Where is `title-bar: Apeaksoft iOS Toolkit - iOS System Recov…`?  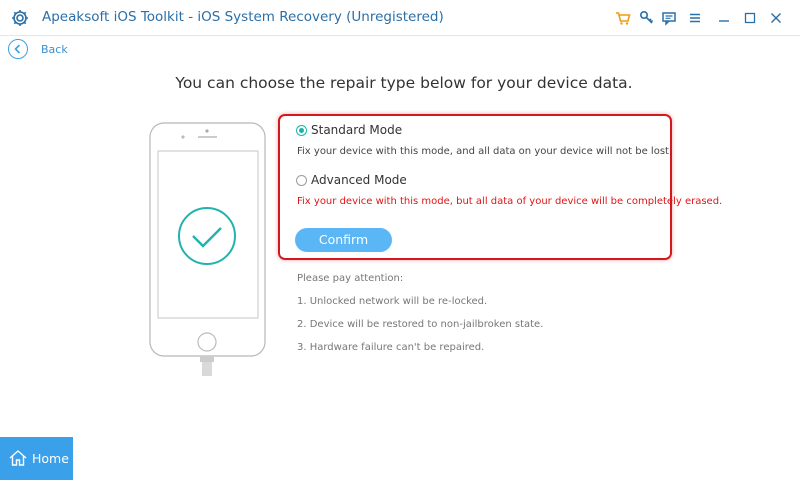
title-bar: Apeaksoft iOS Toolkit - iOS System Recov… is located at coordinates (400, 18).